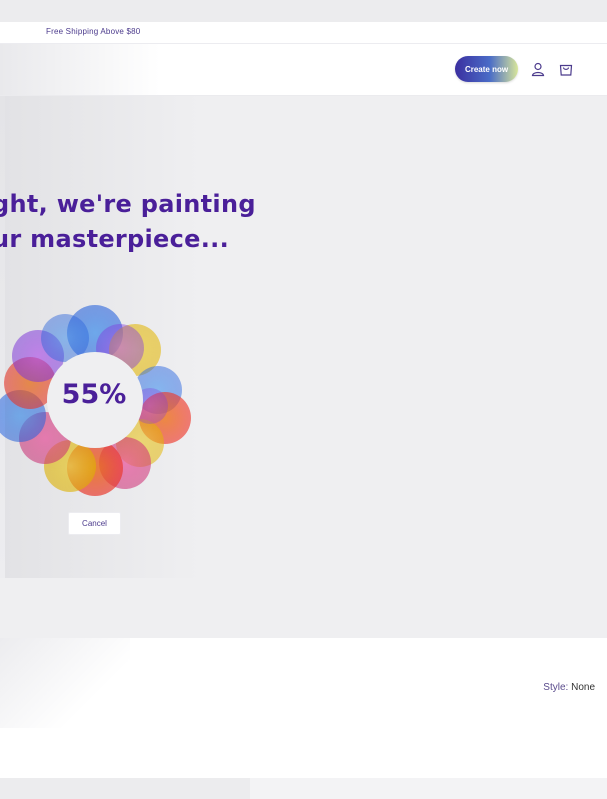 This screenshot has width=607, height=799. I want to click on section-fade, so click(65, 683).